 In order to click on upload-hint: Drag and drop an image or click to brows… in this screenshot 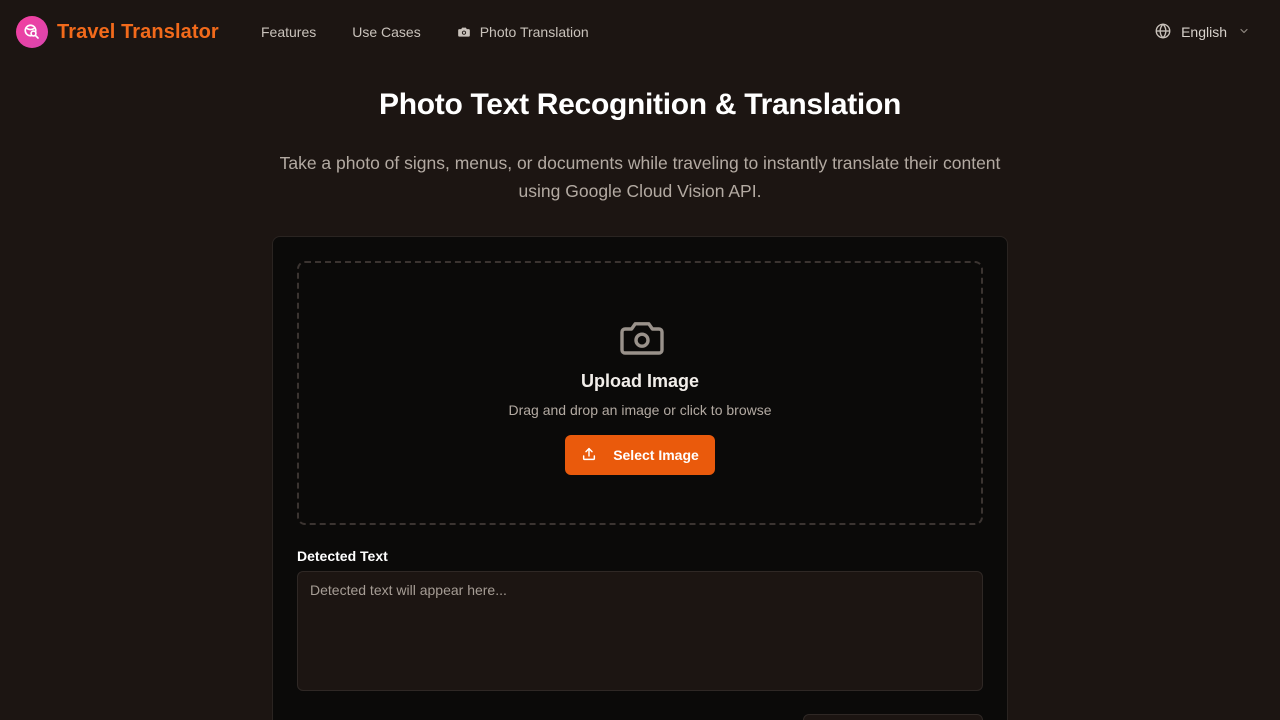, I will do `click(640, 410)`.